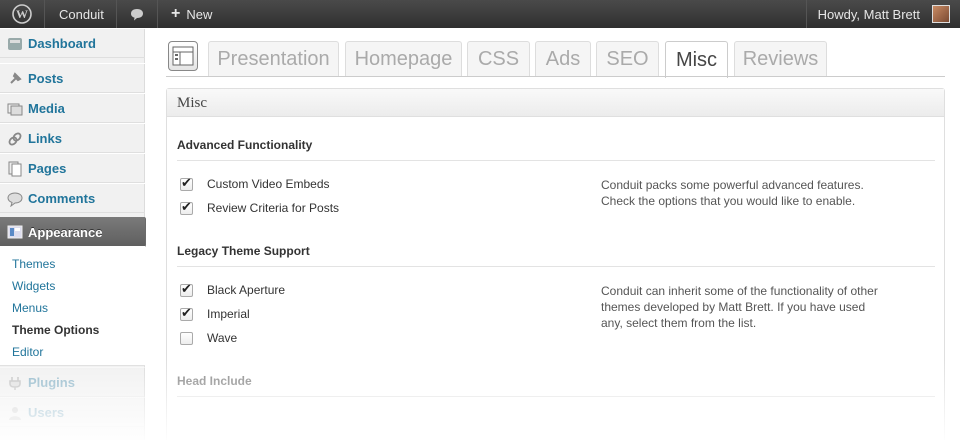  I want to click on menu-label: Links, so click(45, 138).